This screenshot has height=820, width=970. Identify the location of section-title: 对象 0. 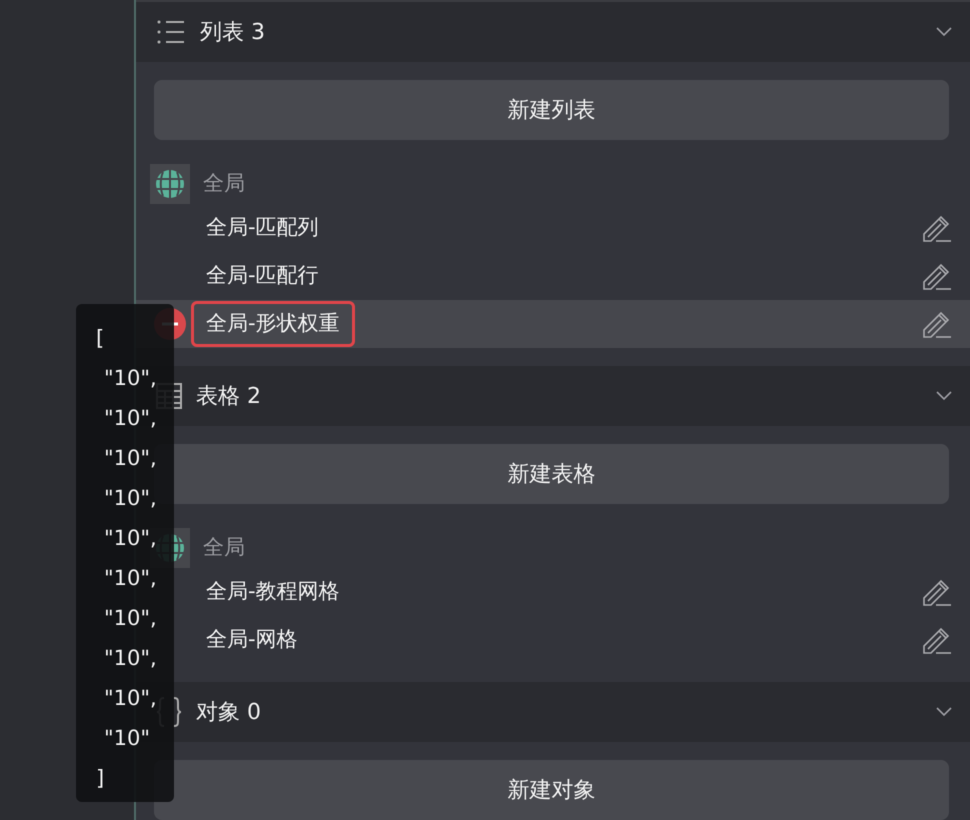
(229, 712).